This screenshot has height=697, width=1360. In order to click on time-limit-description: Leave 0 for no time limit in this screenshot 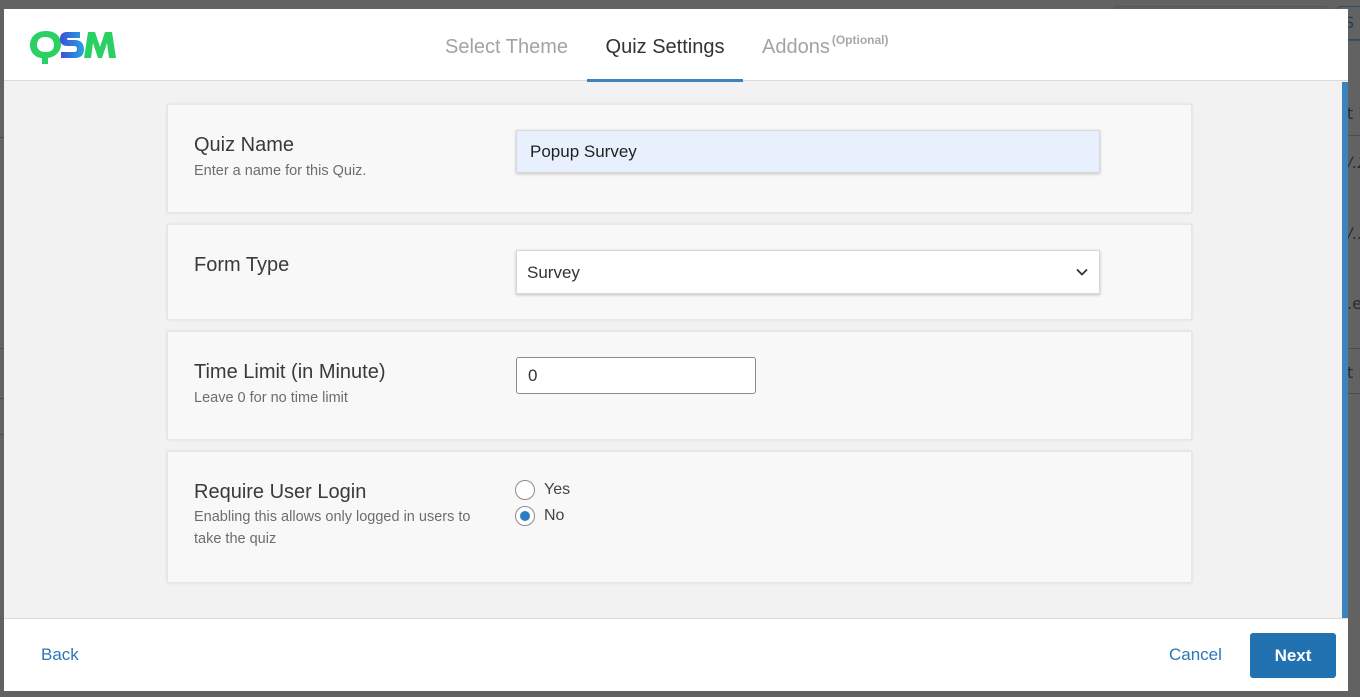, I will do `click(271, 398)`.